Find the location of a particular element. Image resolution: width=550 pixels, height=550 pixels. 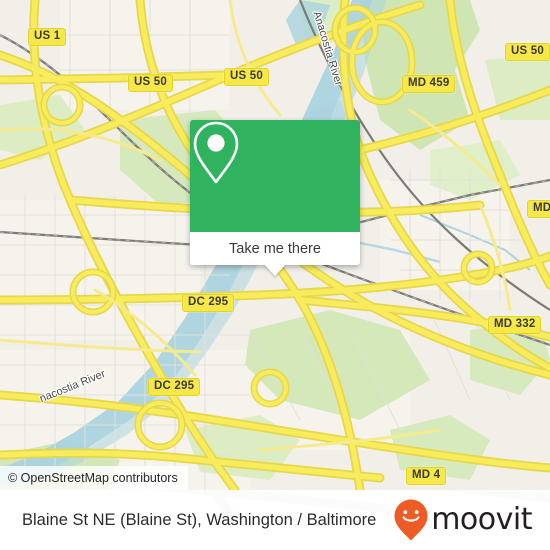

popup-pointer-tail is located at coordinates (275, 270).